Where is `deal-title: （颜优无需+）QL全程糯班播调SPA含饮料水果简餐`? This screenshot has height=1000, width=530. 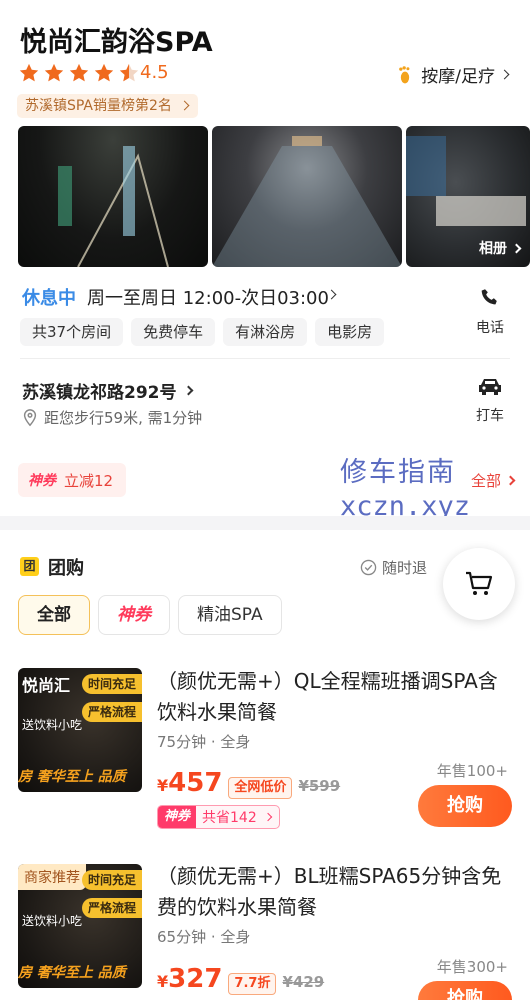 deal-title: （颜优无需+）QL全程糯班播调SPA含饮料水果简餐 is located at coordinates (334, 697).